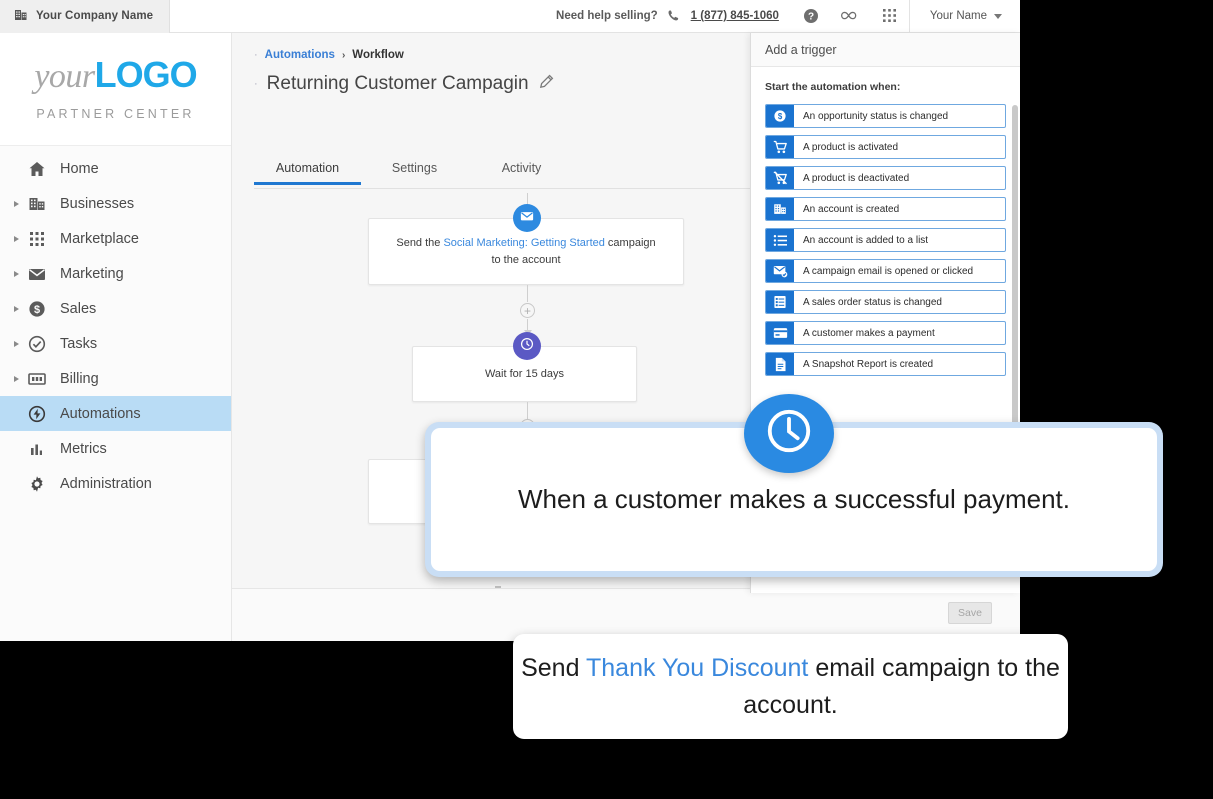 This screenshot has height=799, width=1213. I want to click on tab-automation: Automation, so click(307, 173).